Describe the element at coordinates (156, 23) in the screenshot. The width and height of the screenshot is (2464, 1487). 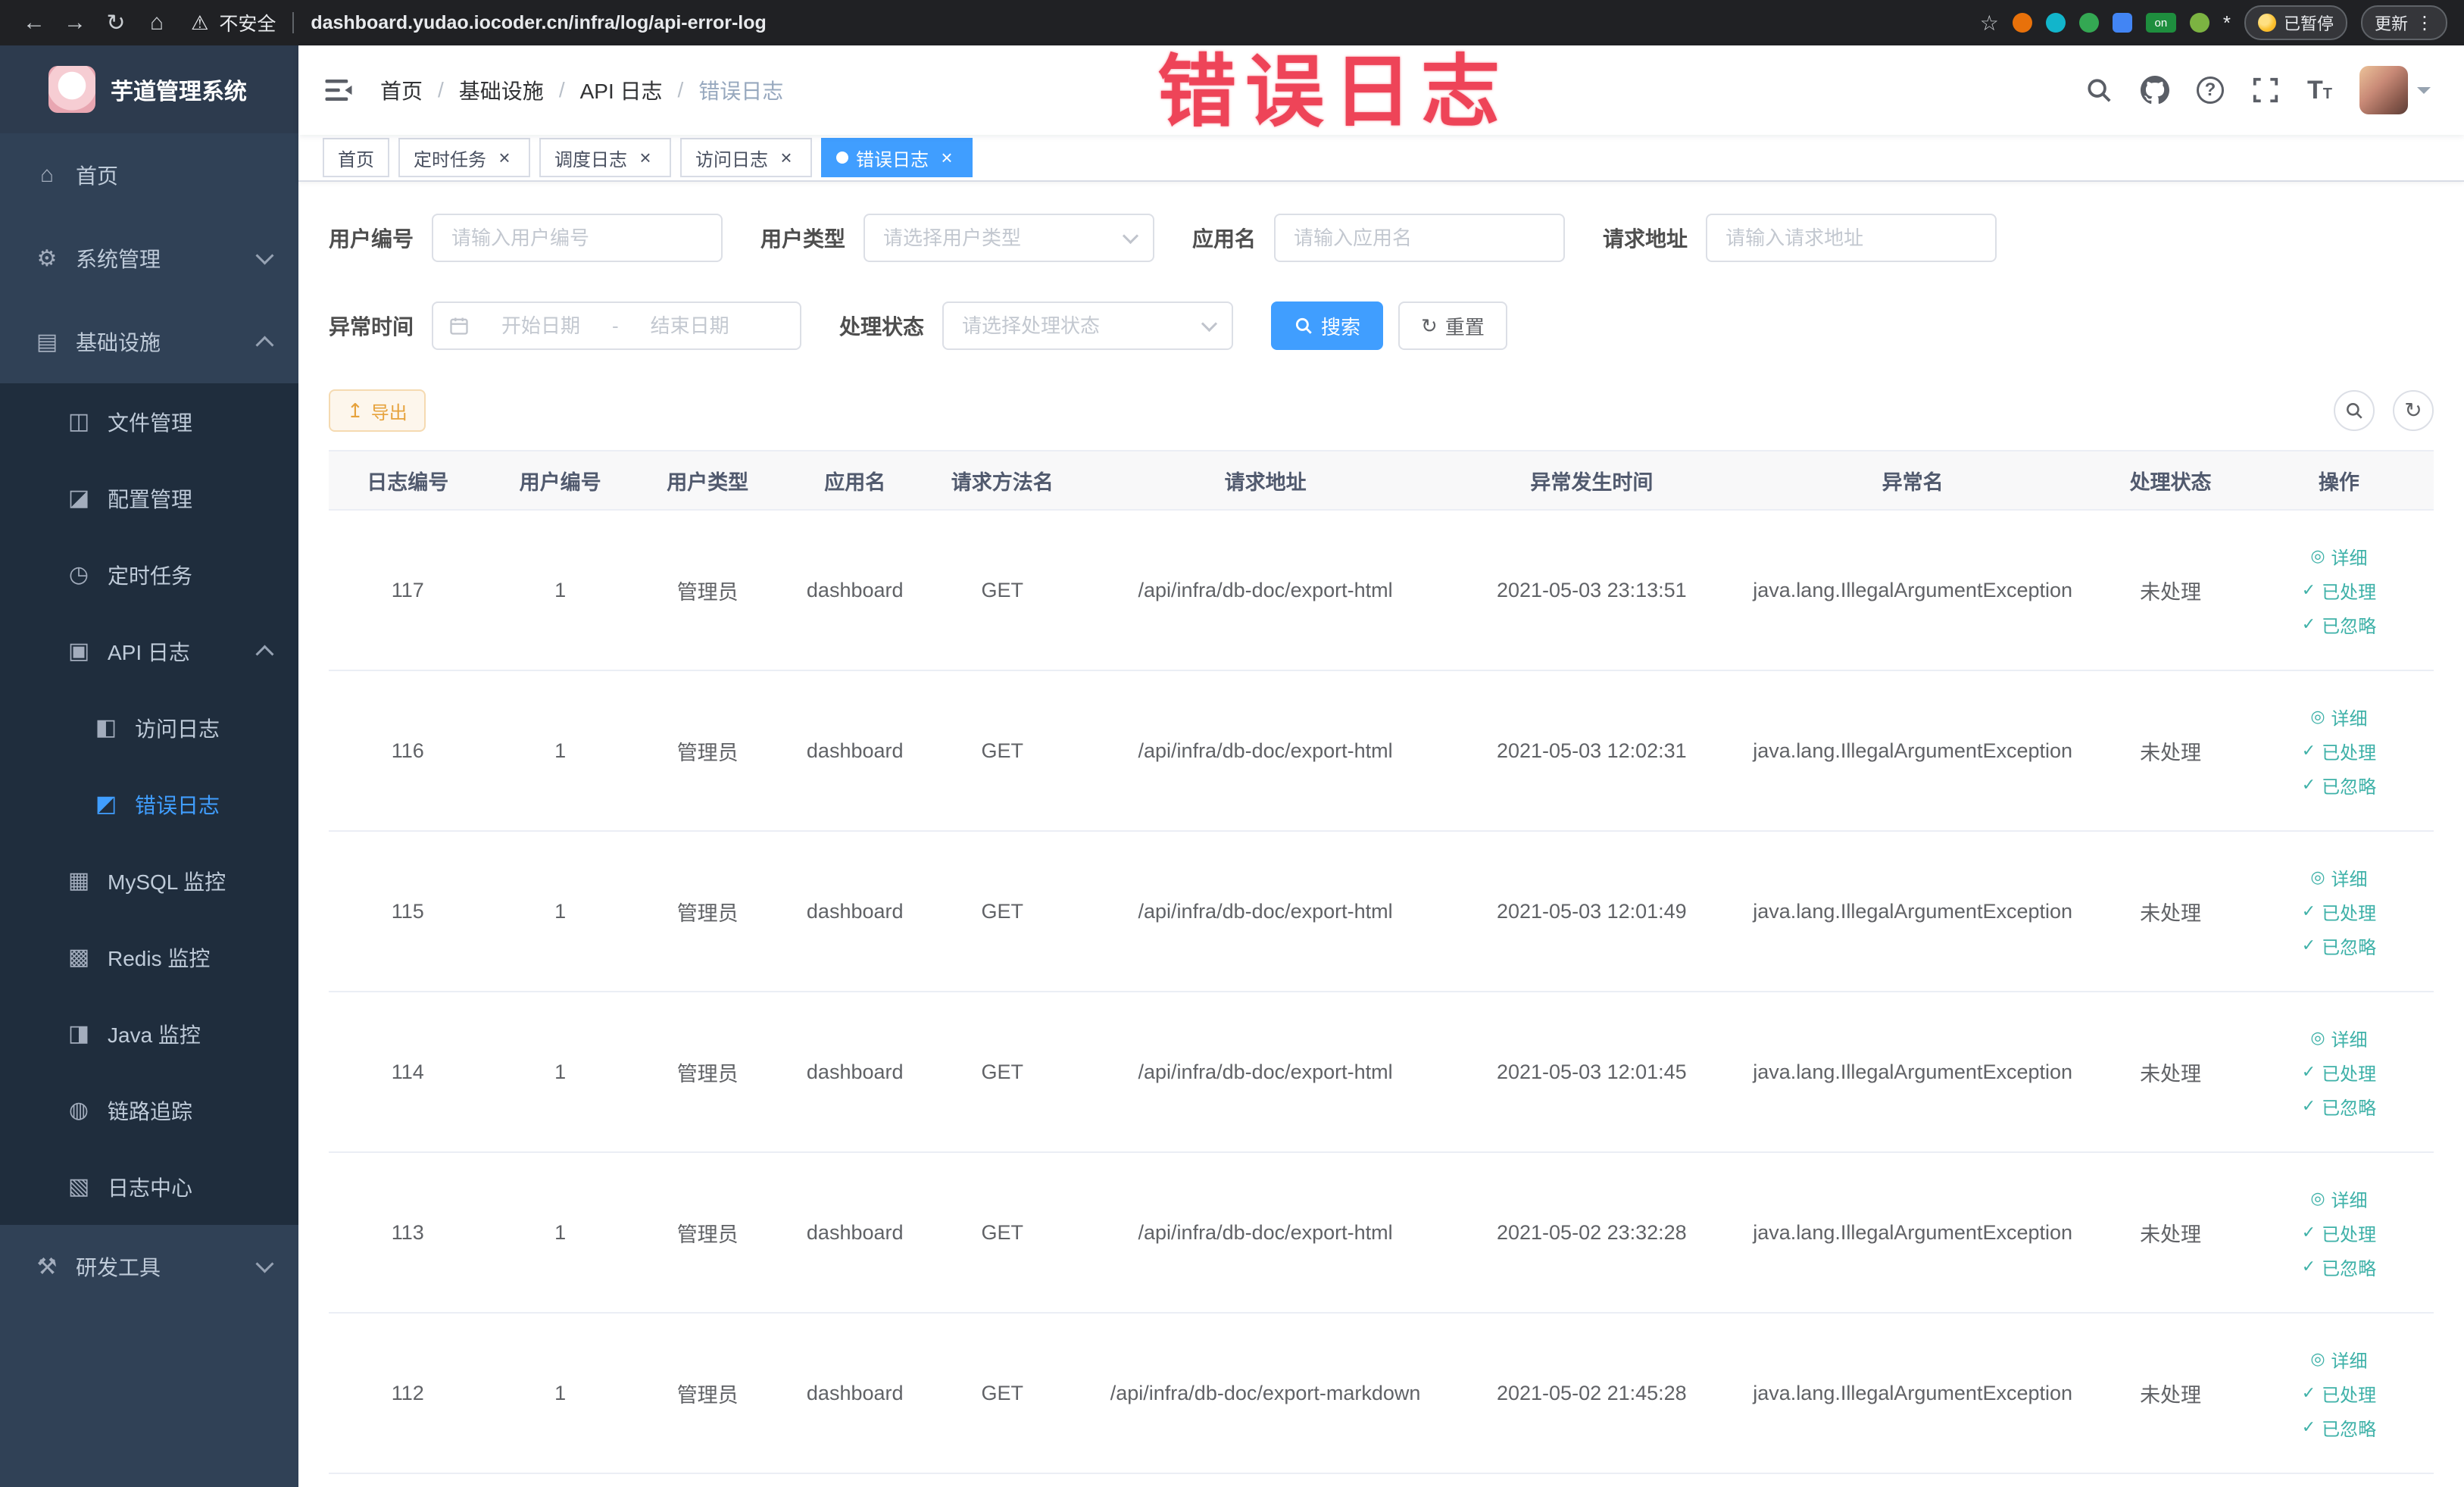
I see `browser-home-icon: ⌂` at that location.